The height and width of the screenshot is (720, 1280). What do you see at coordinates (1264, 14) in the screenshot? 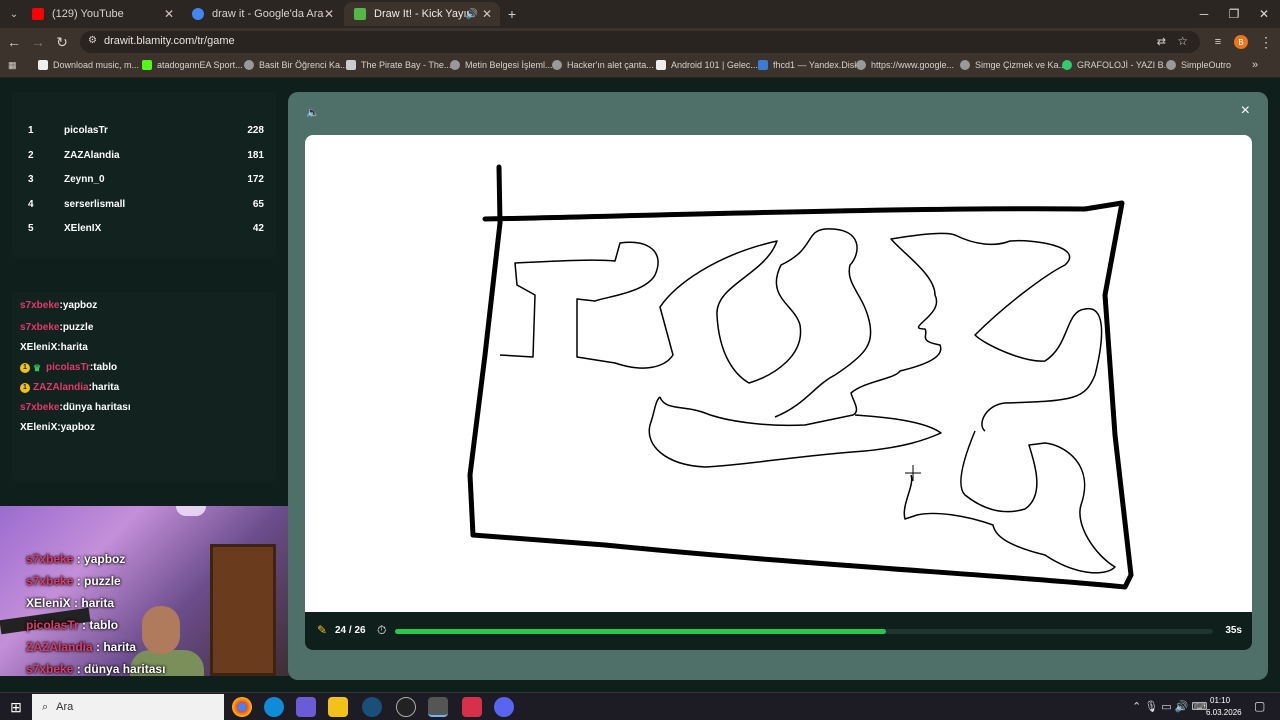
I see `close-window-button: ✕` at bounding box center [1264, 14].